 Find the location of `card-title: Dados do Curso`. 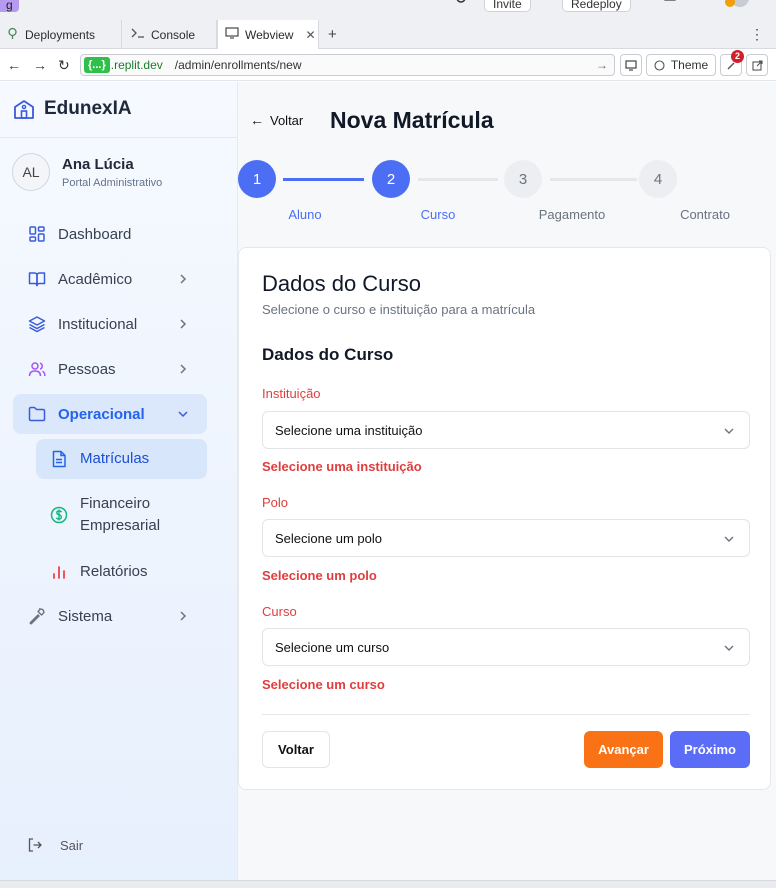

card-title: Dados do Curso is located at coordinates (341, 283).